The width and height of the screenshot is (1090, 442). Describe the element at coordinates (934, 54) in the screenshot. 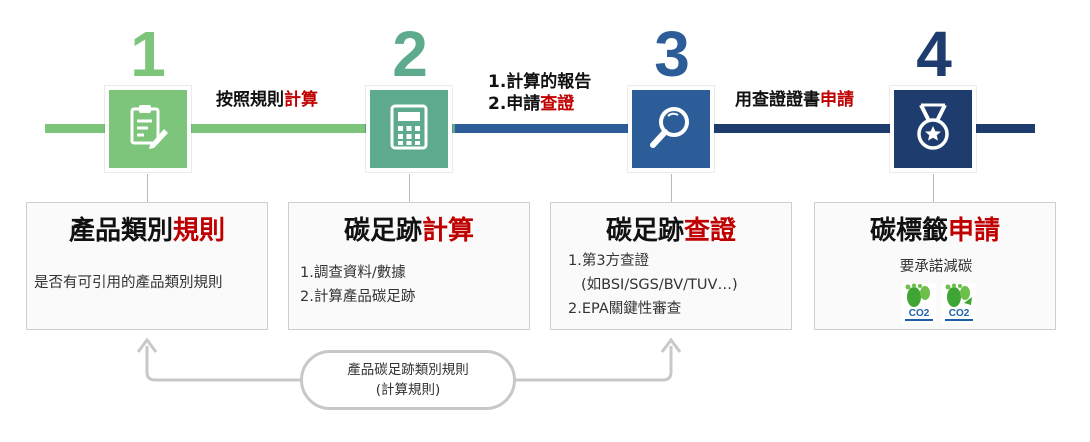

I see `step-number-4: 4` at that location.